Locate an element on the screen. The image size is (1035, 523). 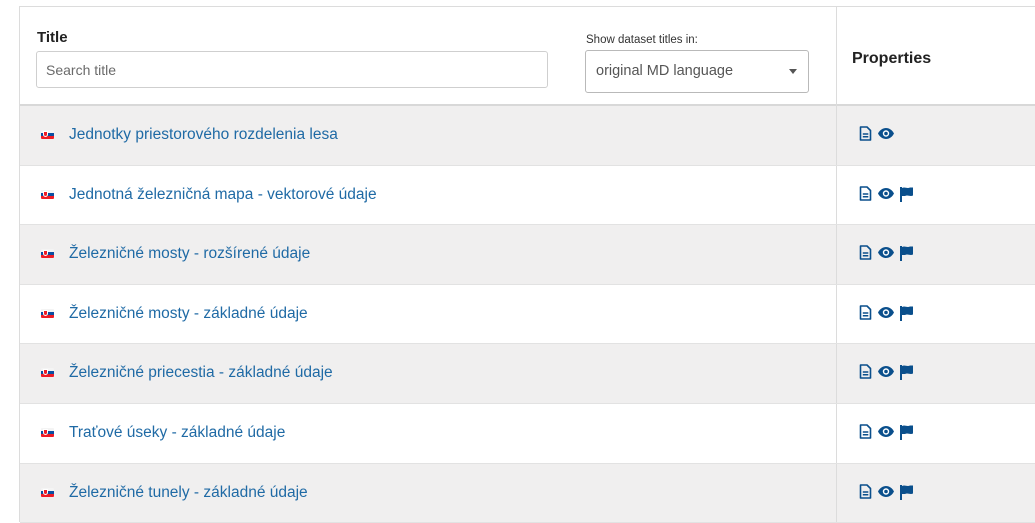
language-select: original MD language is located at coordinates (697, 71).